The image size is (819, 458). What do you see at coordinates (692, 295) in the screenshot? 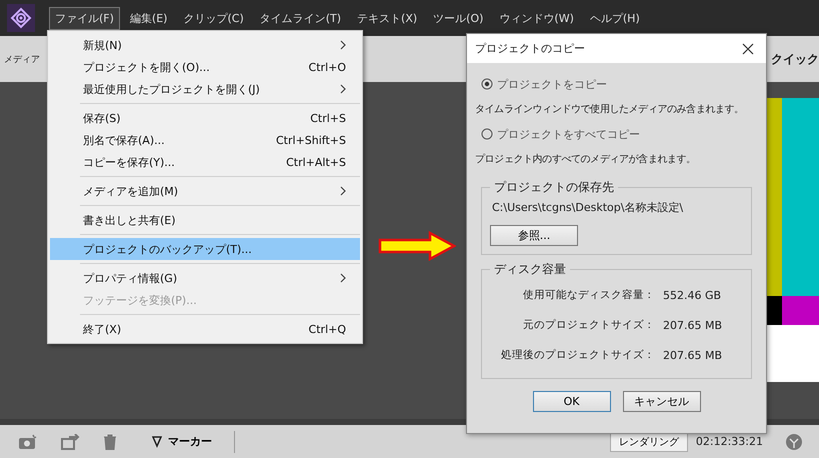
I see `size-value: 552.46 GB` at bounding box center [692, 295].